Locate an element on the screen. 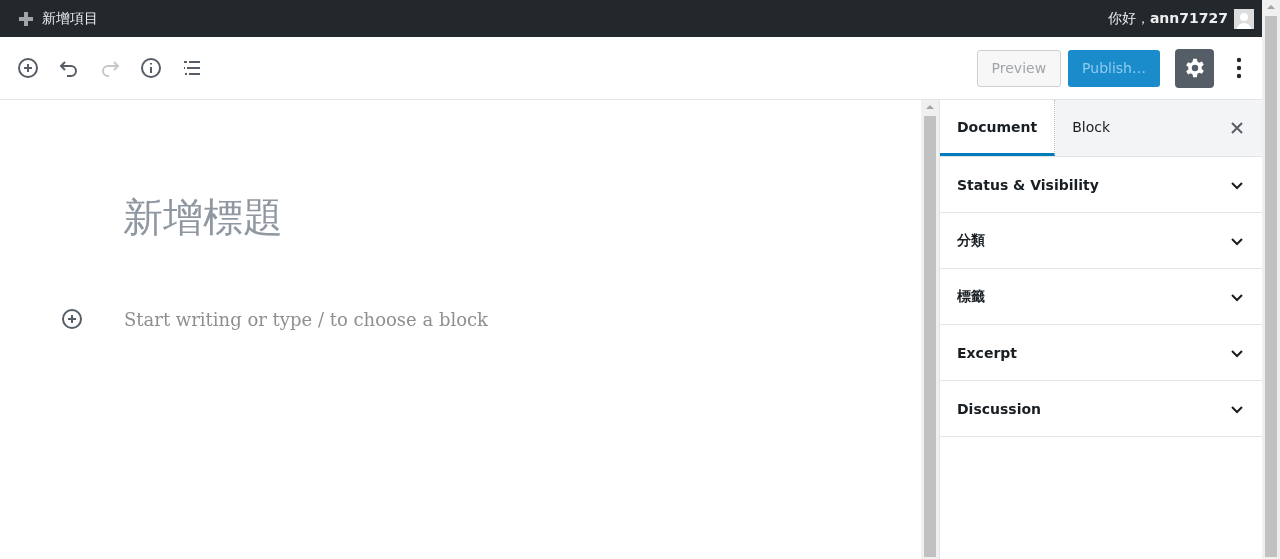  sidebar-tab: Block is located at coordinates (1091, 128).